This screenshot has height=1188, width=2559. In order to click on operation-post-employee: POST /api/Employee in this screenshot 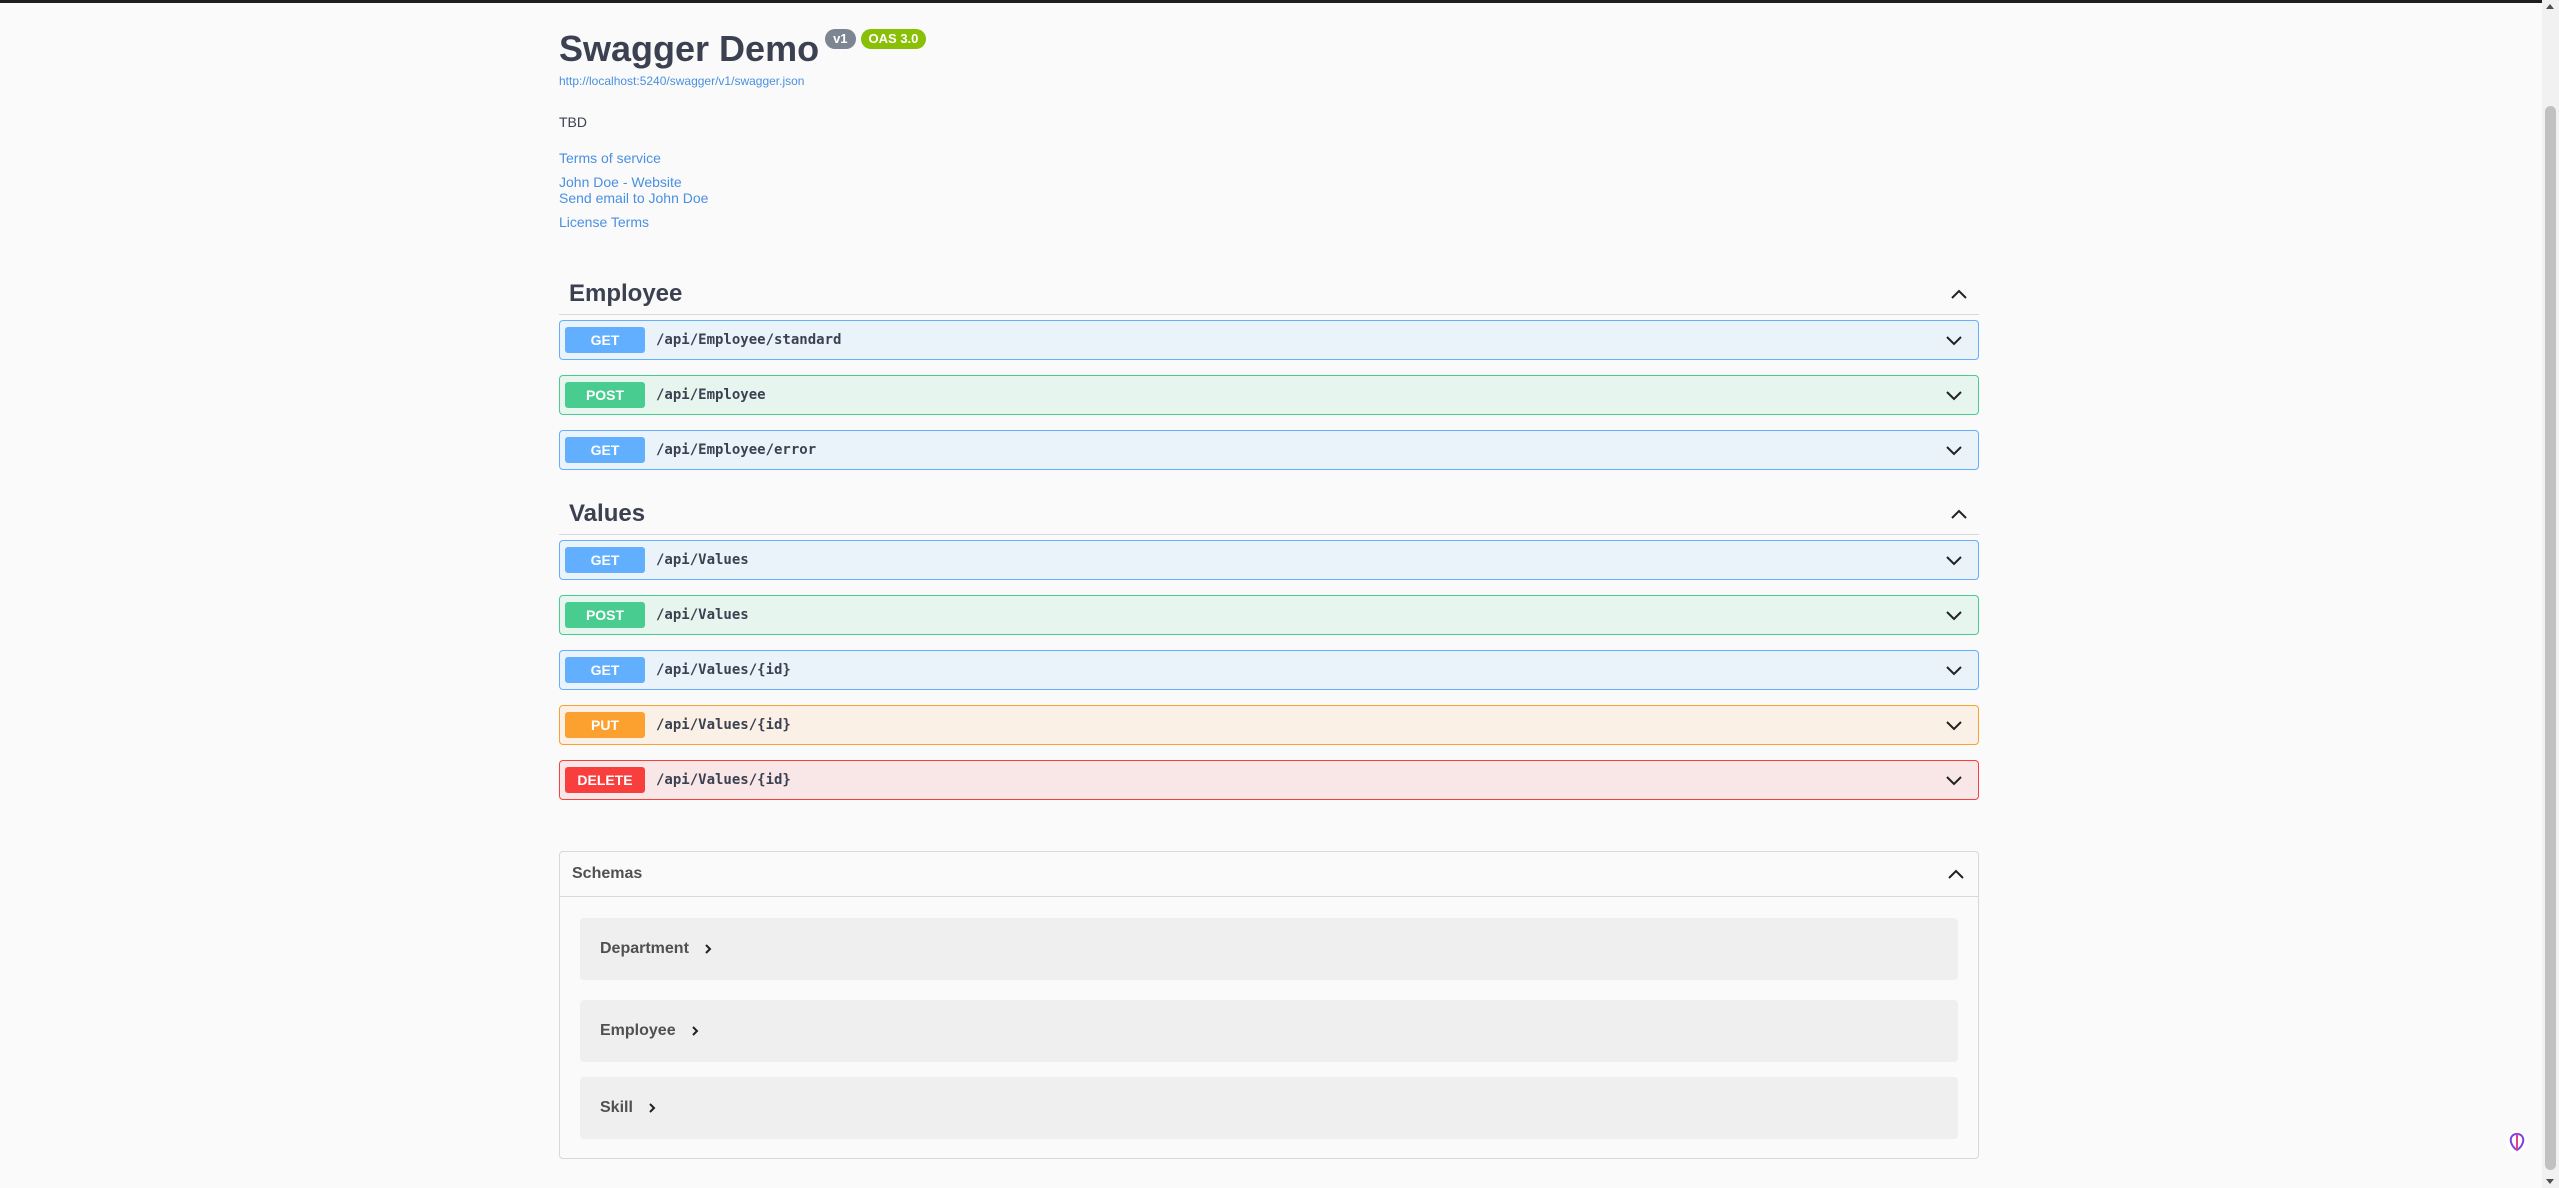, I will do `click(1269, 395)`.